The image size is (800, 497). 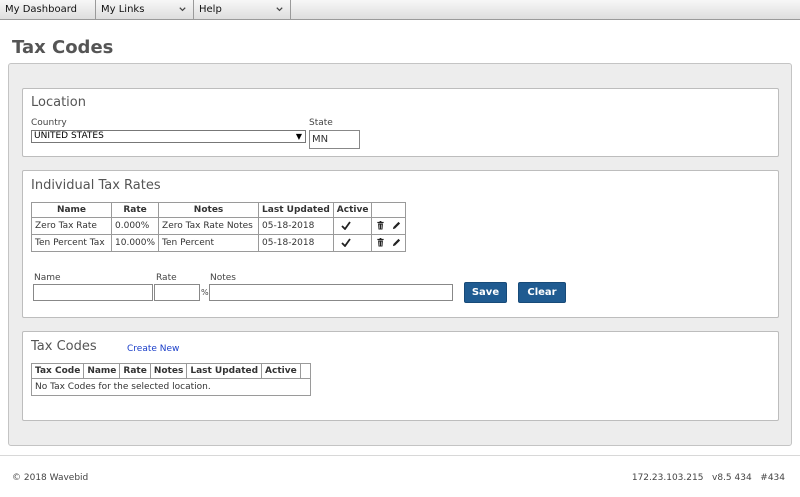 I want to click on rate-value-input, so click(x=177, y=292).